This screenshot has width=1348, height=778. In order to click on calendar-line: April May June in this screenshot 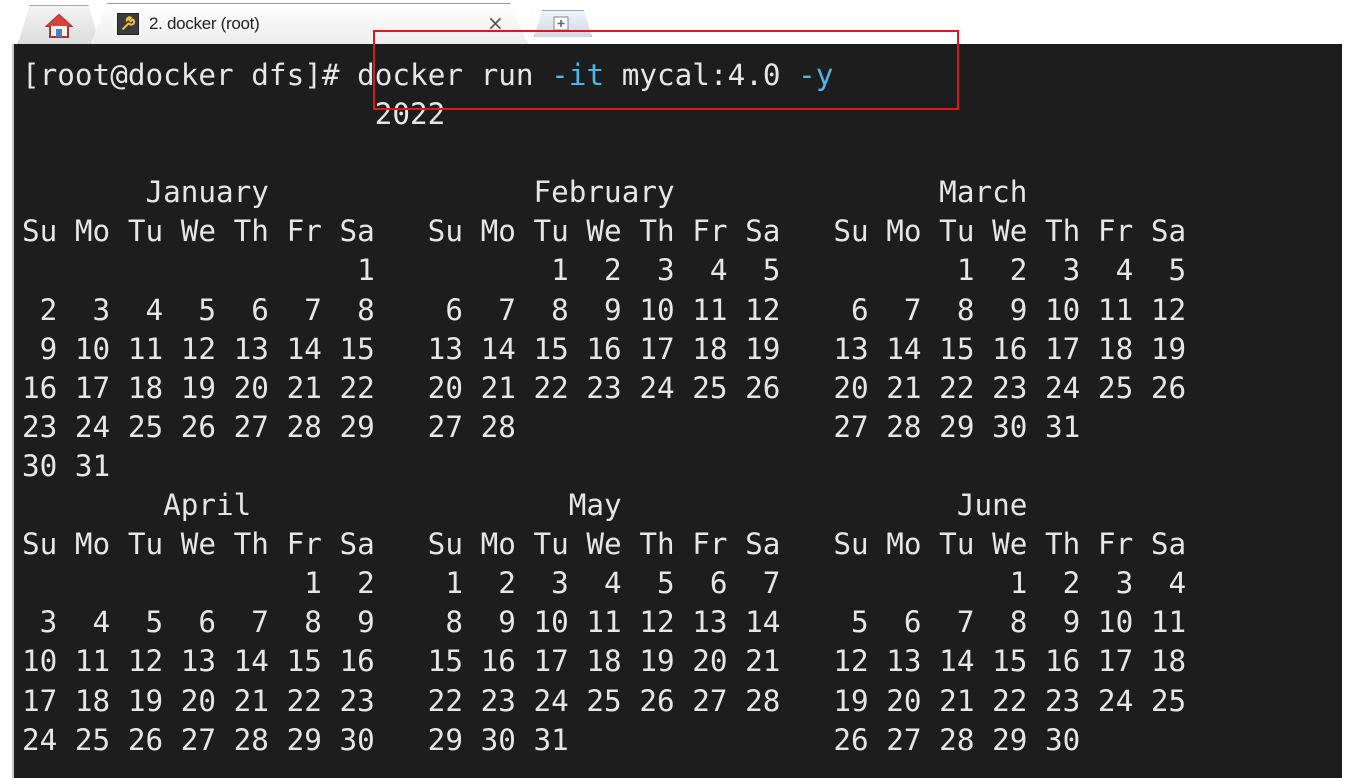, I will do `click(525, 505)`.